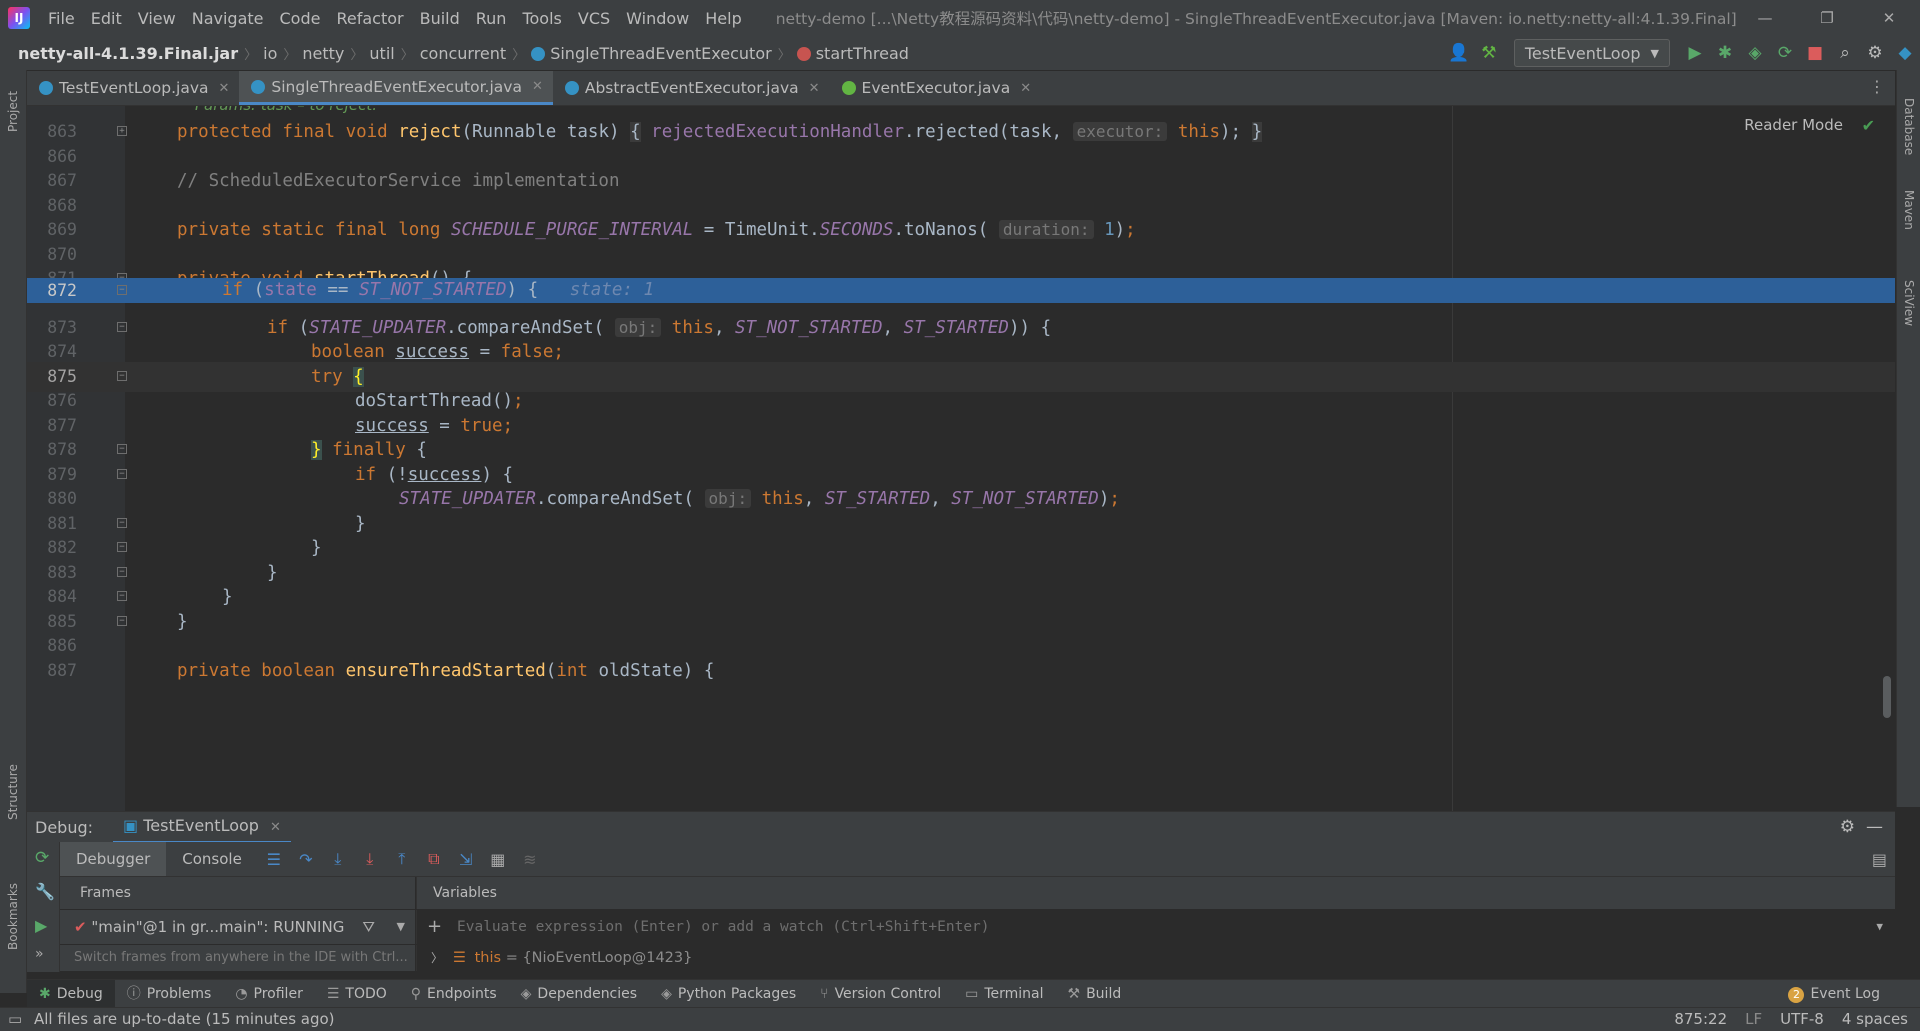  Describe the element at coordinates (1879, 859) in the screenshot. I see `restore-layout-icon: ▤` at that location.